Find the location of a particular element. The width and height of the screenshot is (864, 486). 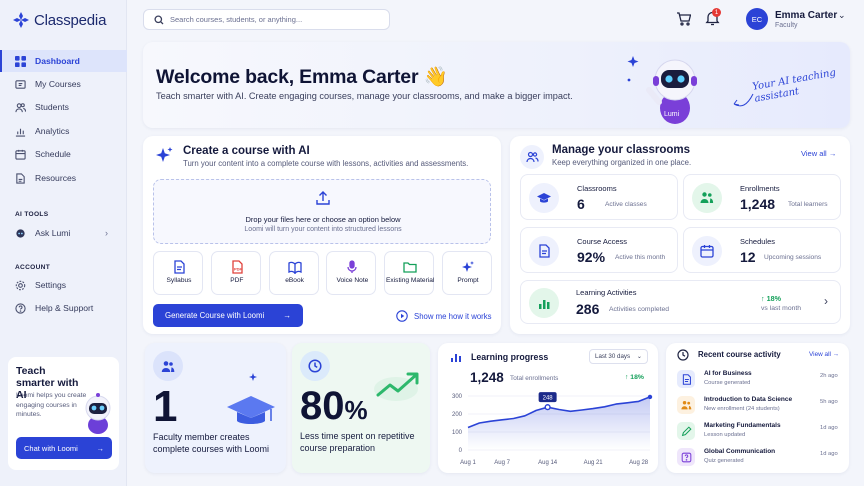

stat-value: 92% is located at coordinates (591, 257).